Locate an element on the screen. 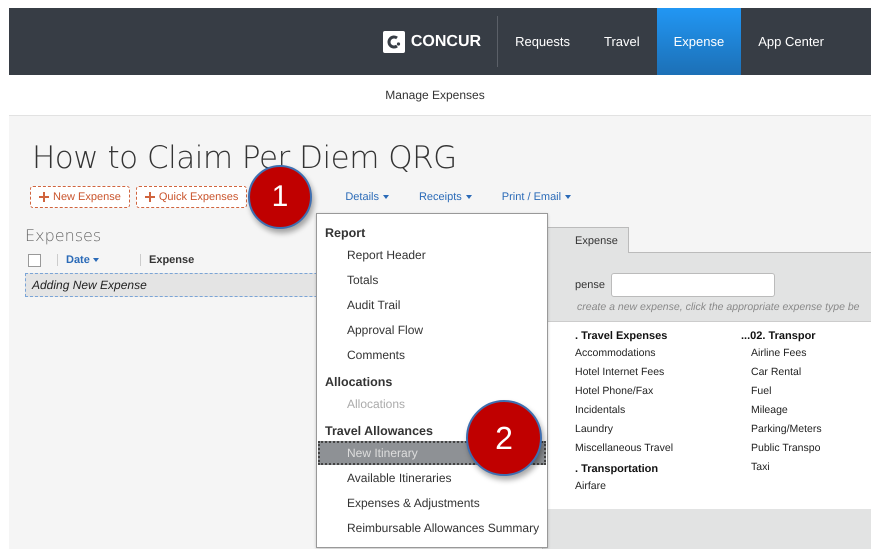  expense-type-link: Hotel Internet Fees is located at coordinates (640, 372).